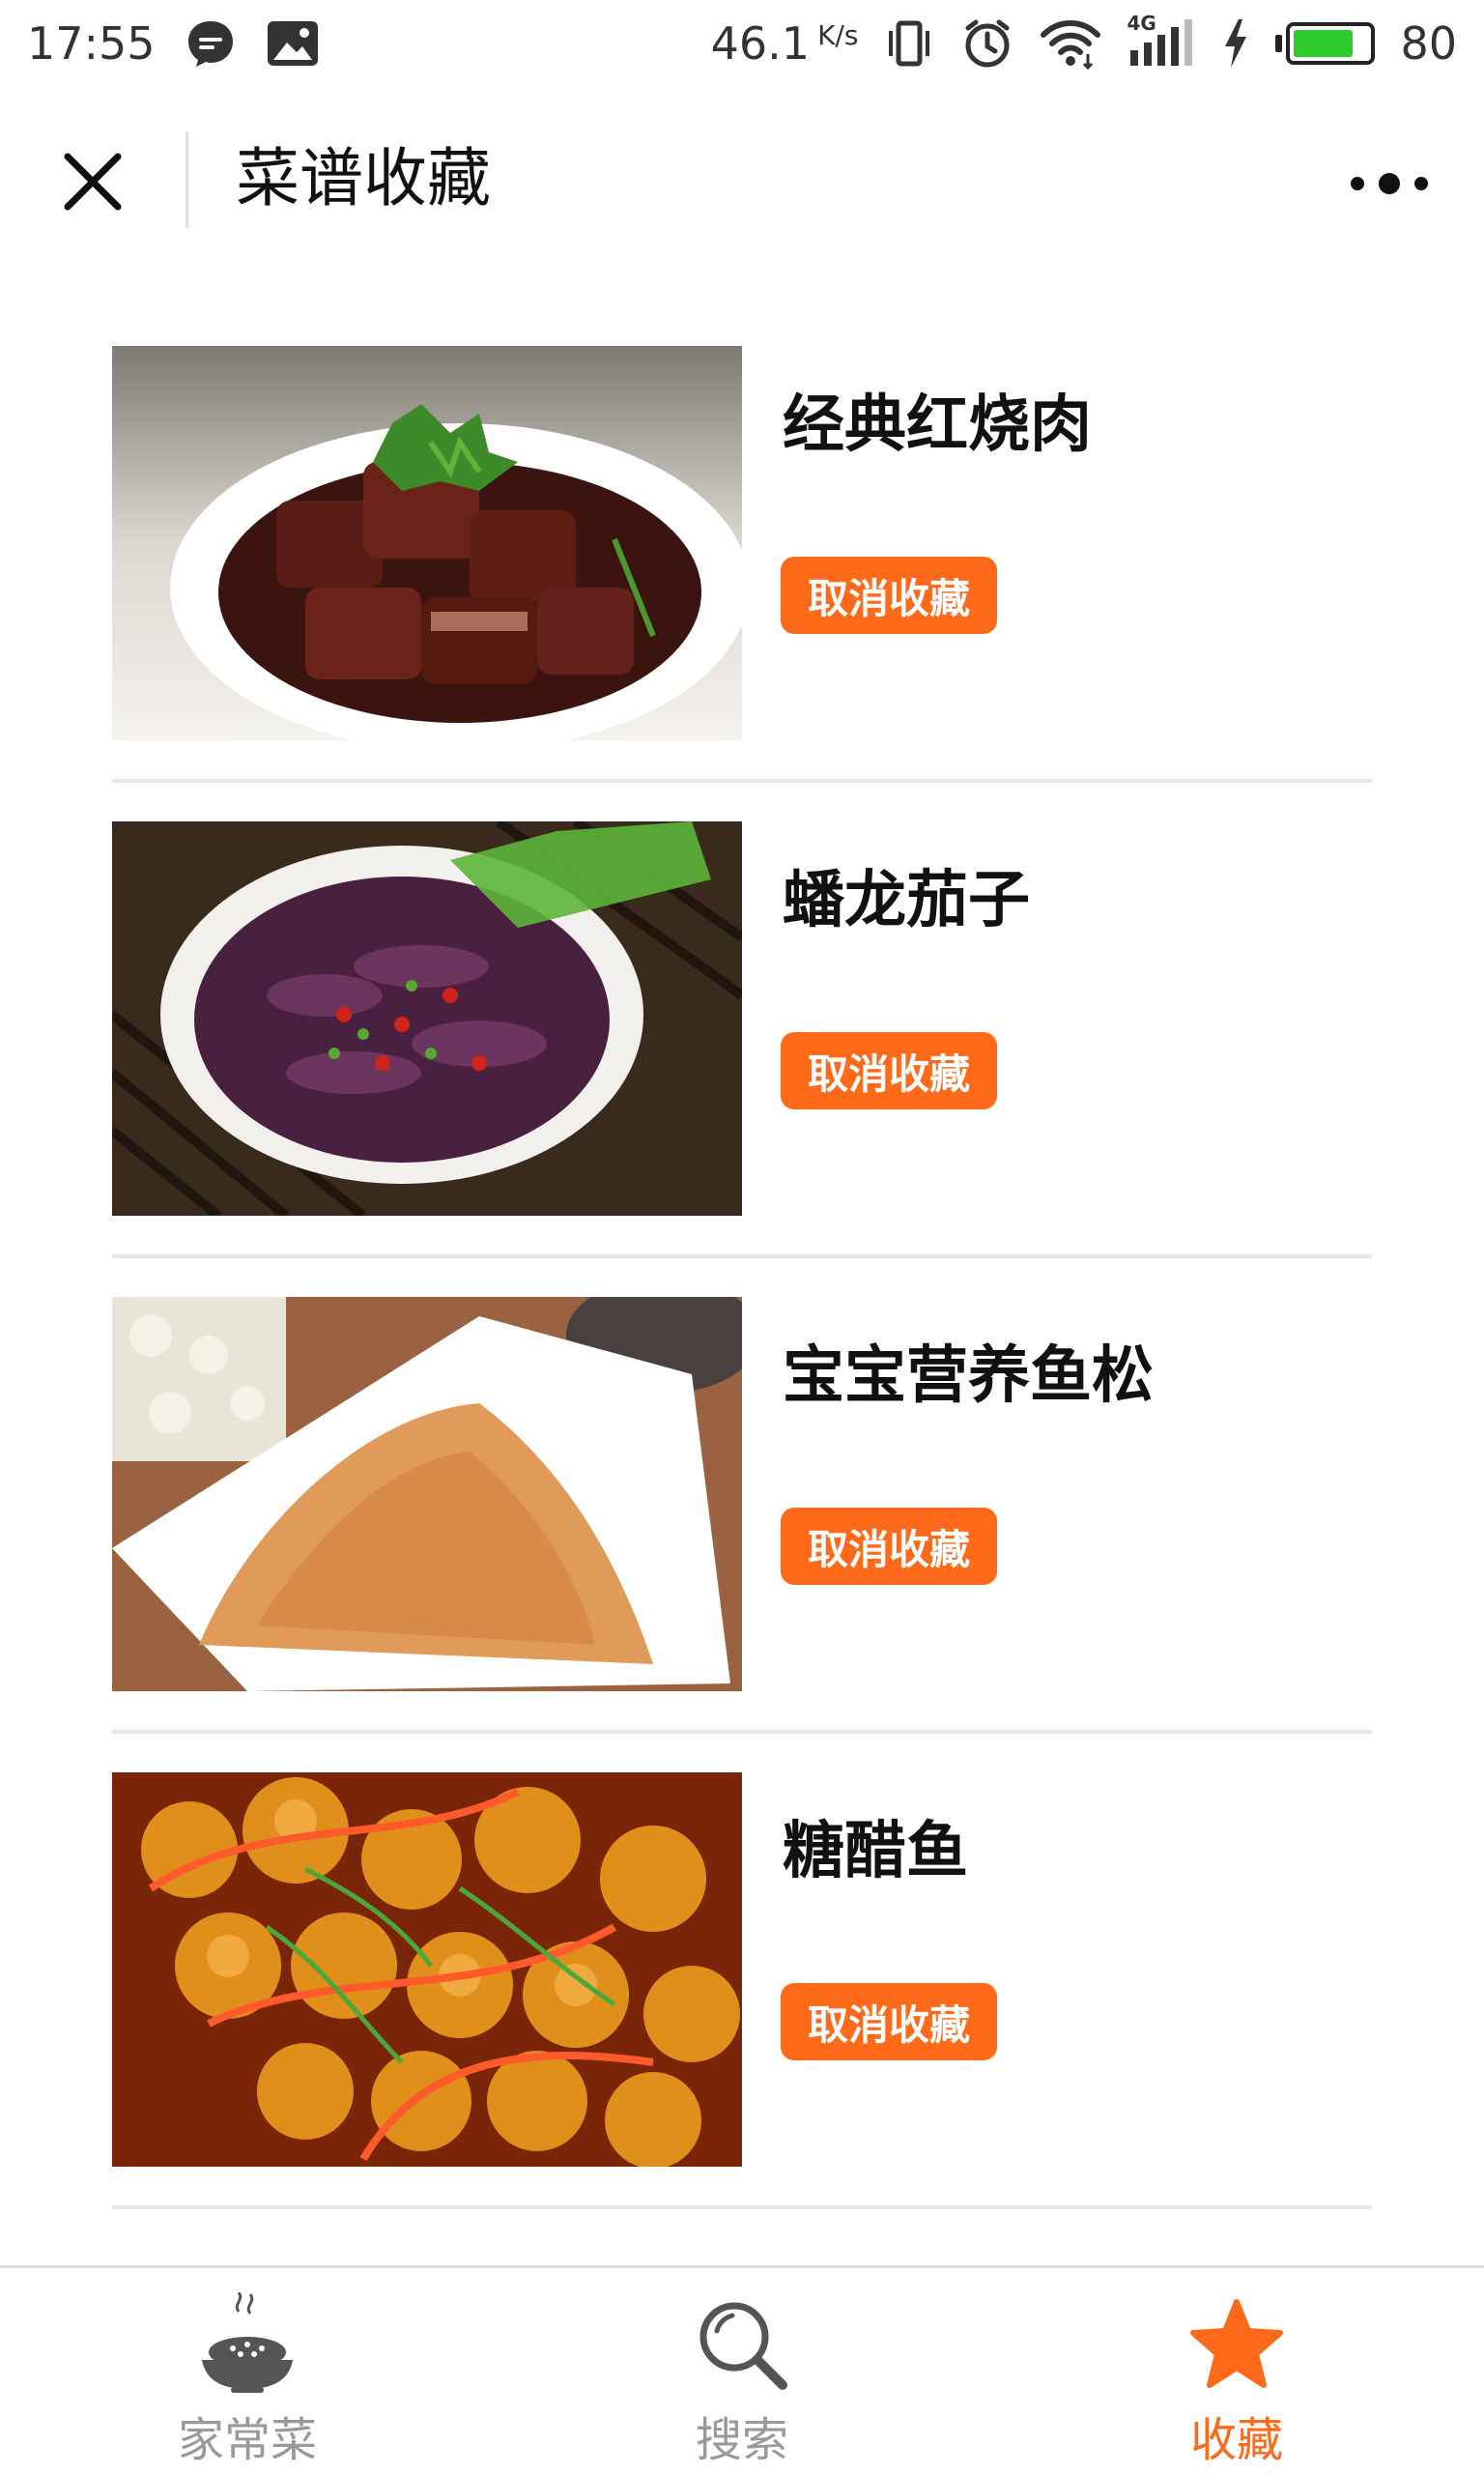 This screenshot has height=2474, width=1484. I want to click on chat-bubble-icon, so click(211, 43).